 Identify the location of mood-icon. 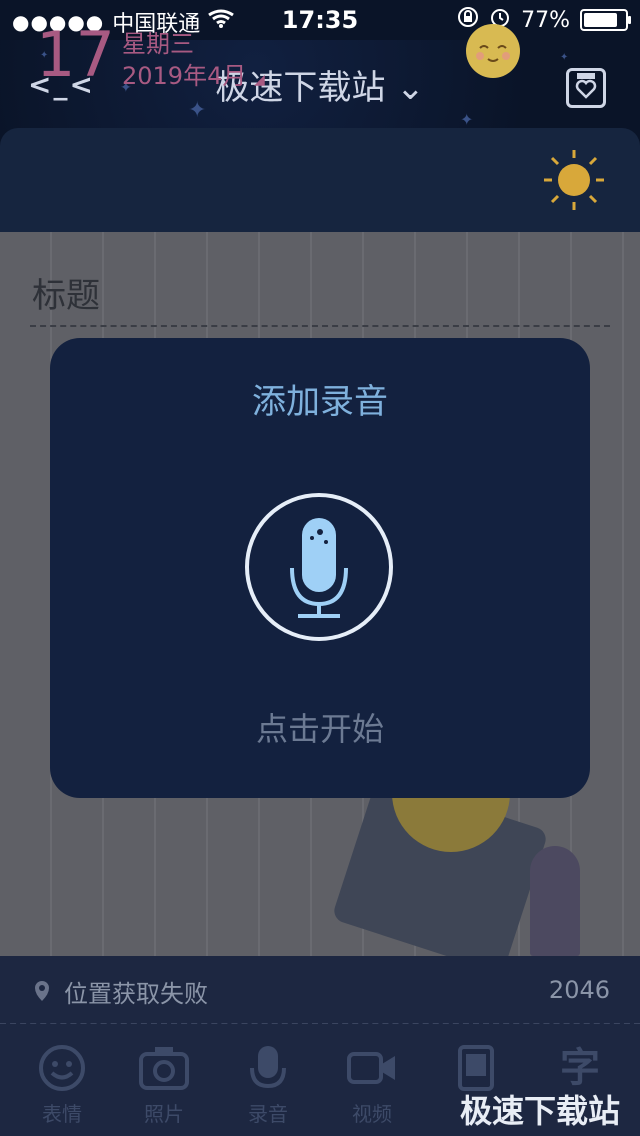
(493, 51).